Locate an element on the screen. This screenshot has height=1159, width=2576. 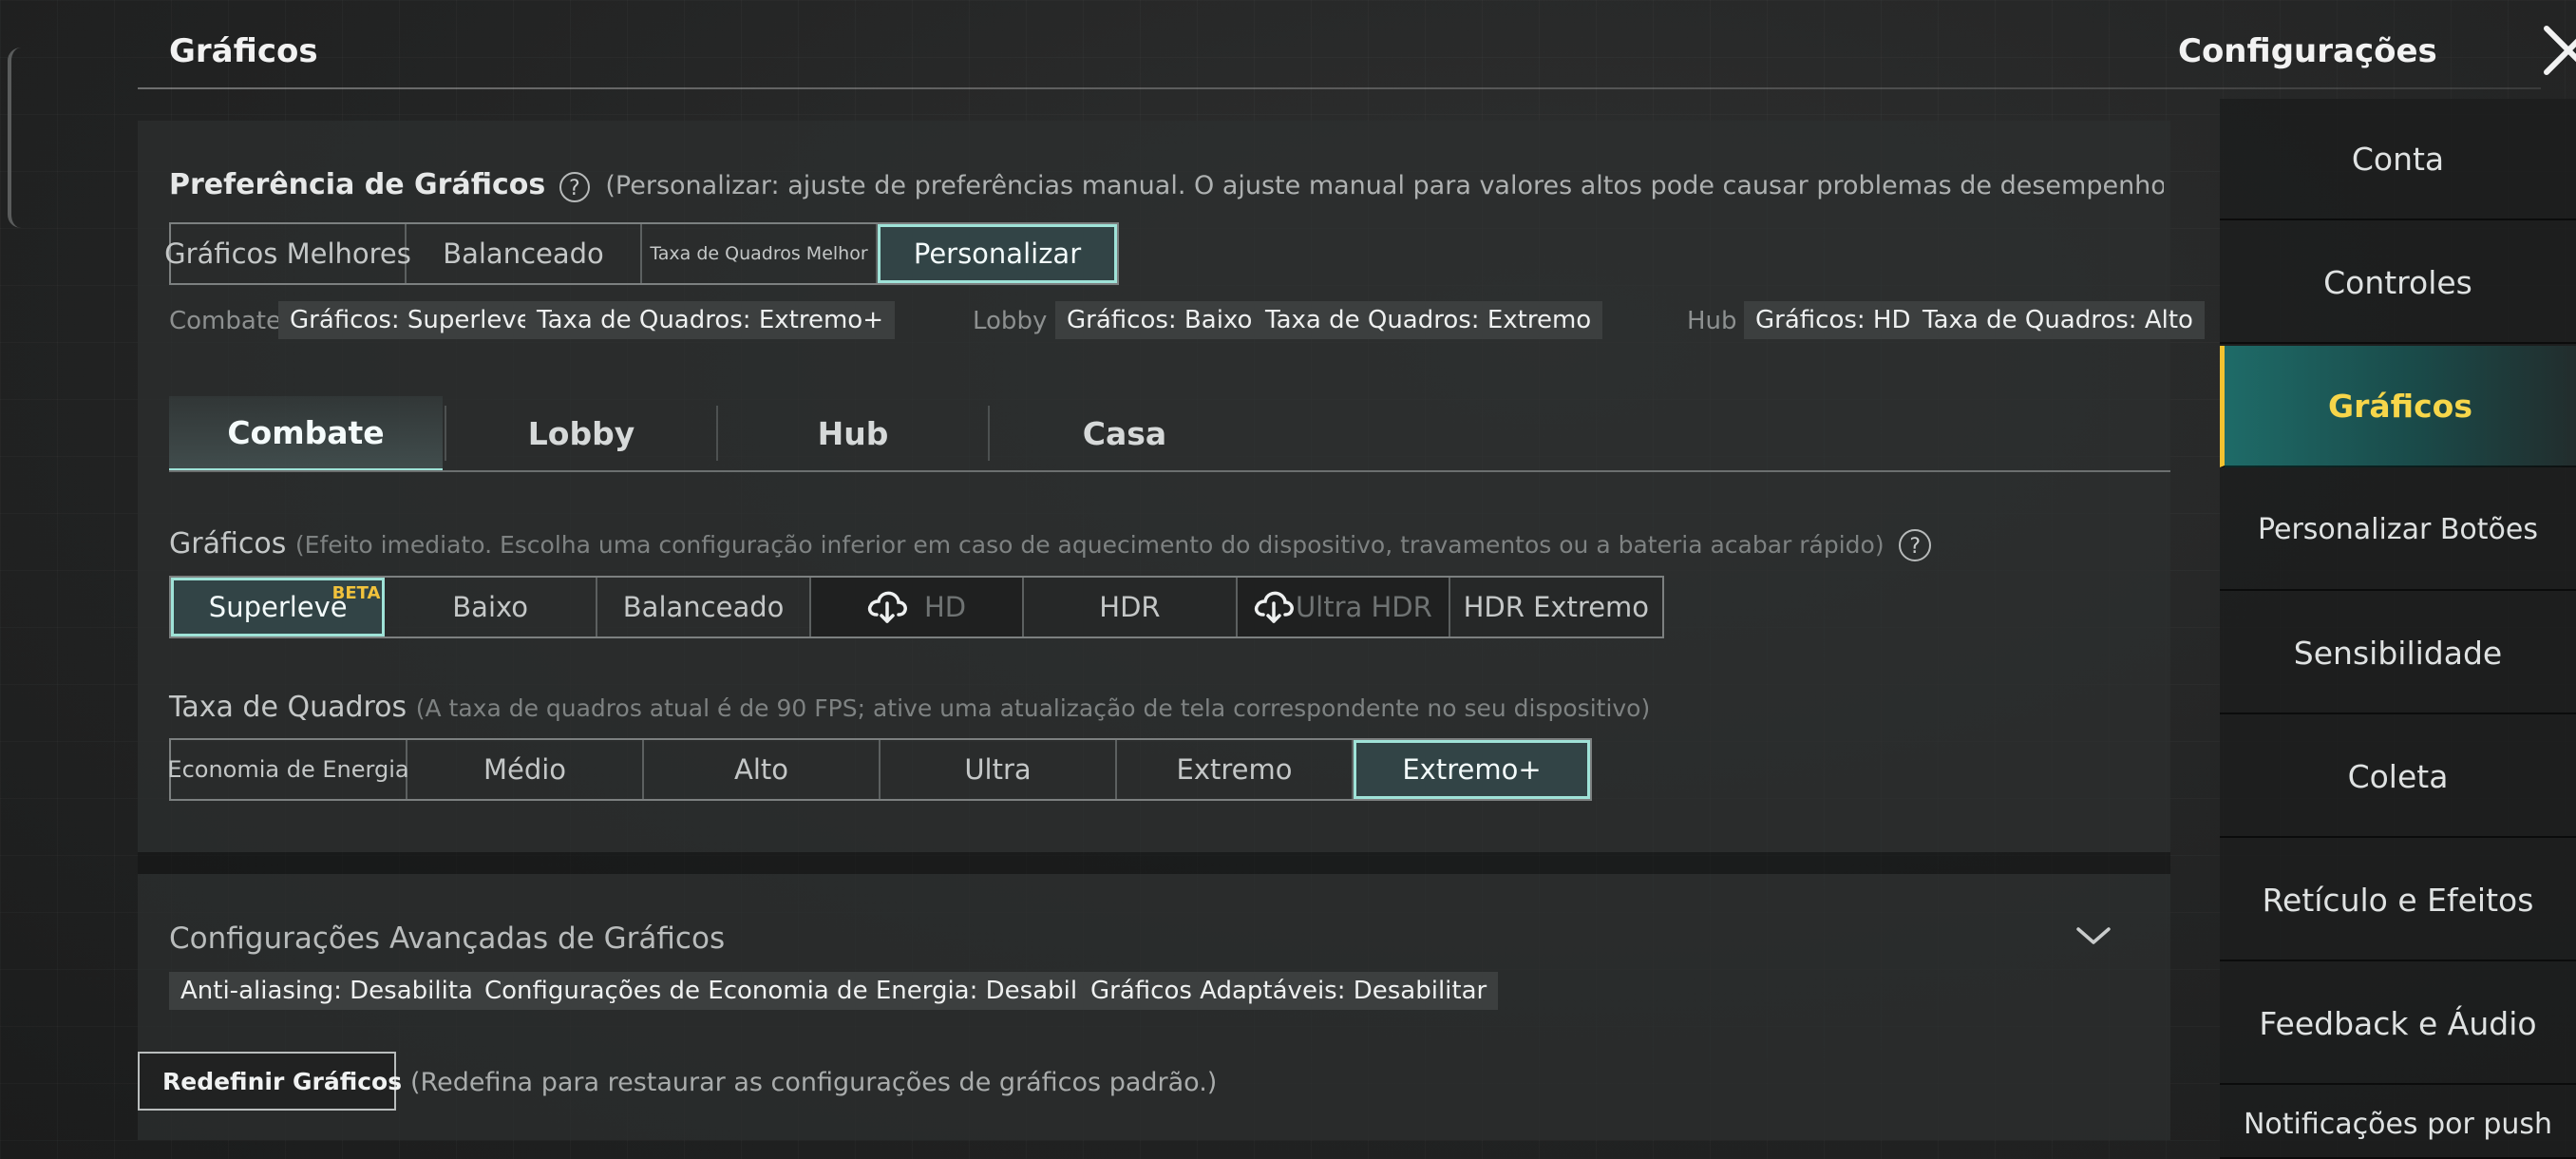
sidebar-item-controls: Controles is located at coordinates (2398, 283).